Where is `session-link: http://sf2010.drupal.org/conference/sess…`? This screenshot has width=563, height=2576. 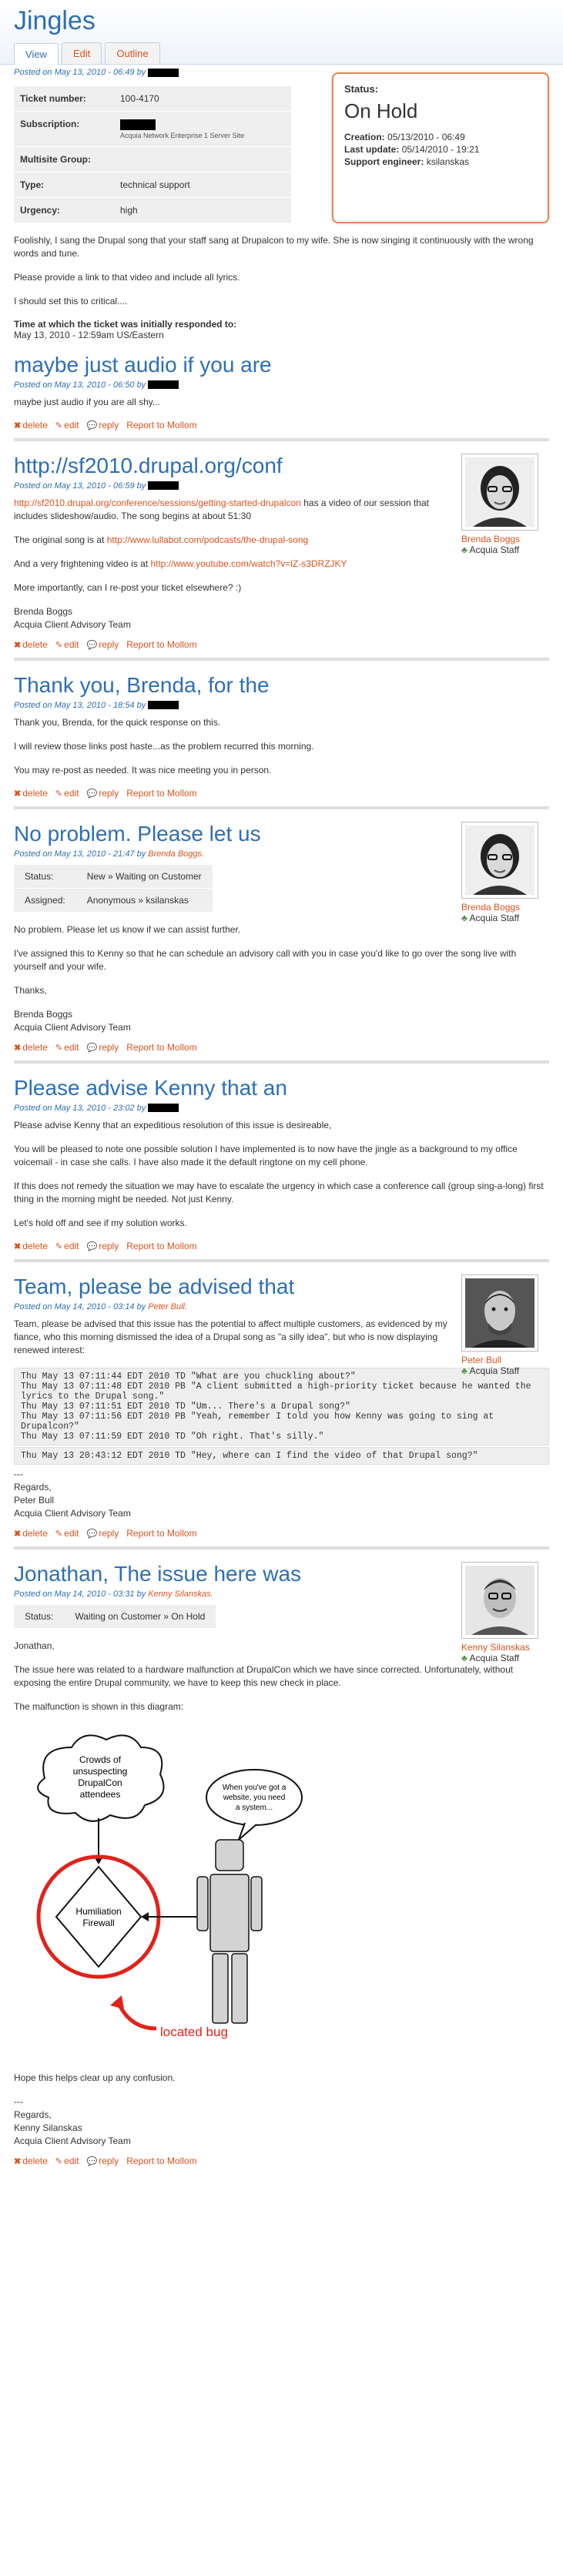 session-link: http://sf2010.drupal.org/conference/sess… is located at coordinates (157, 502).